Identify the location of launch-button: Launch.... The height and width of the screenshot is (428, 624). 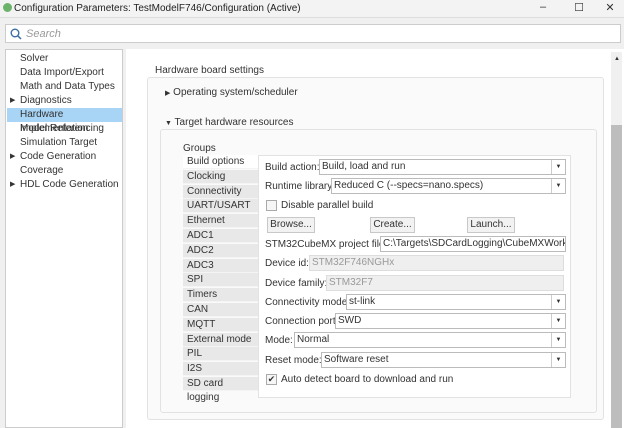
(491, 225).